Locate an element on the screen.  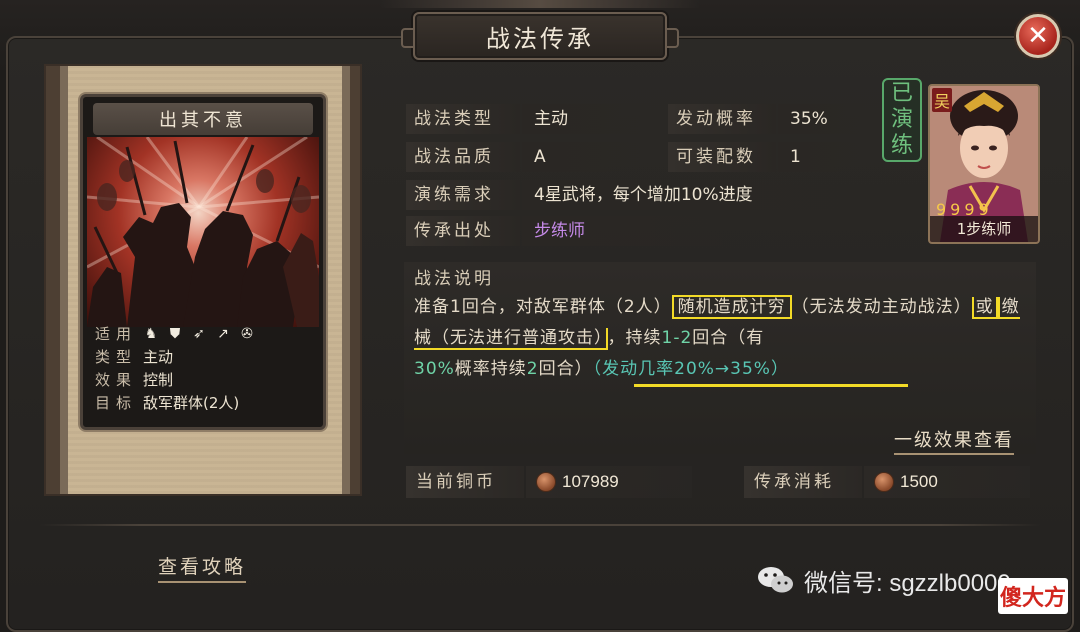
prop-key: 类型 is located at coordinates (116, 357).